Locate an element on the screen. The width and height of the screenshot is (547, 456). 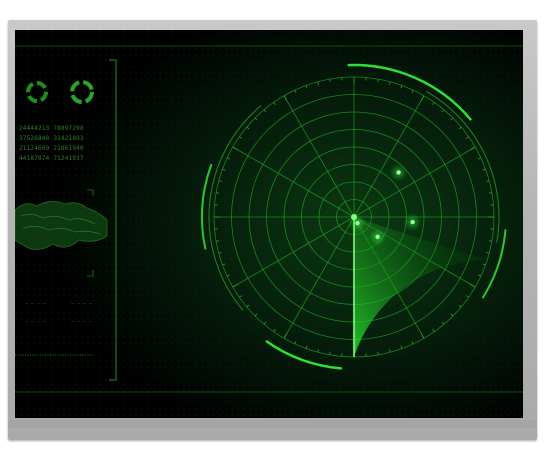
data-row-3: 21124609 21861940 is located at coordinates (51, 148).